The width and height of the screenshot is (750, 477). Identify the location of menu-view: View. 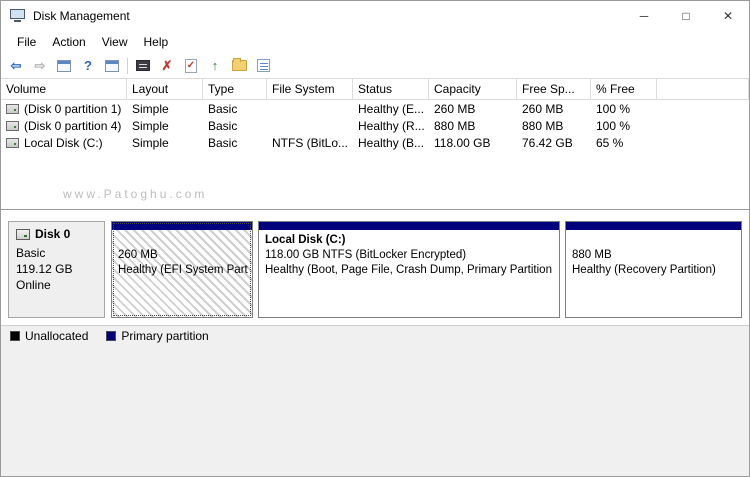
(115, 42).